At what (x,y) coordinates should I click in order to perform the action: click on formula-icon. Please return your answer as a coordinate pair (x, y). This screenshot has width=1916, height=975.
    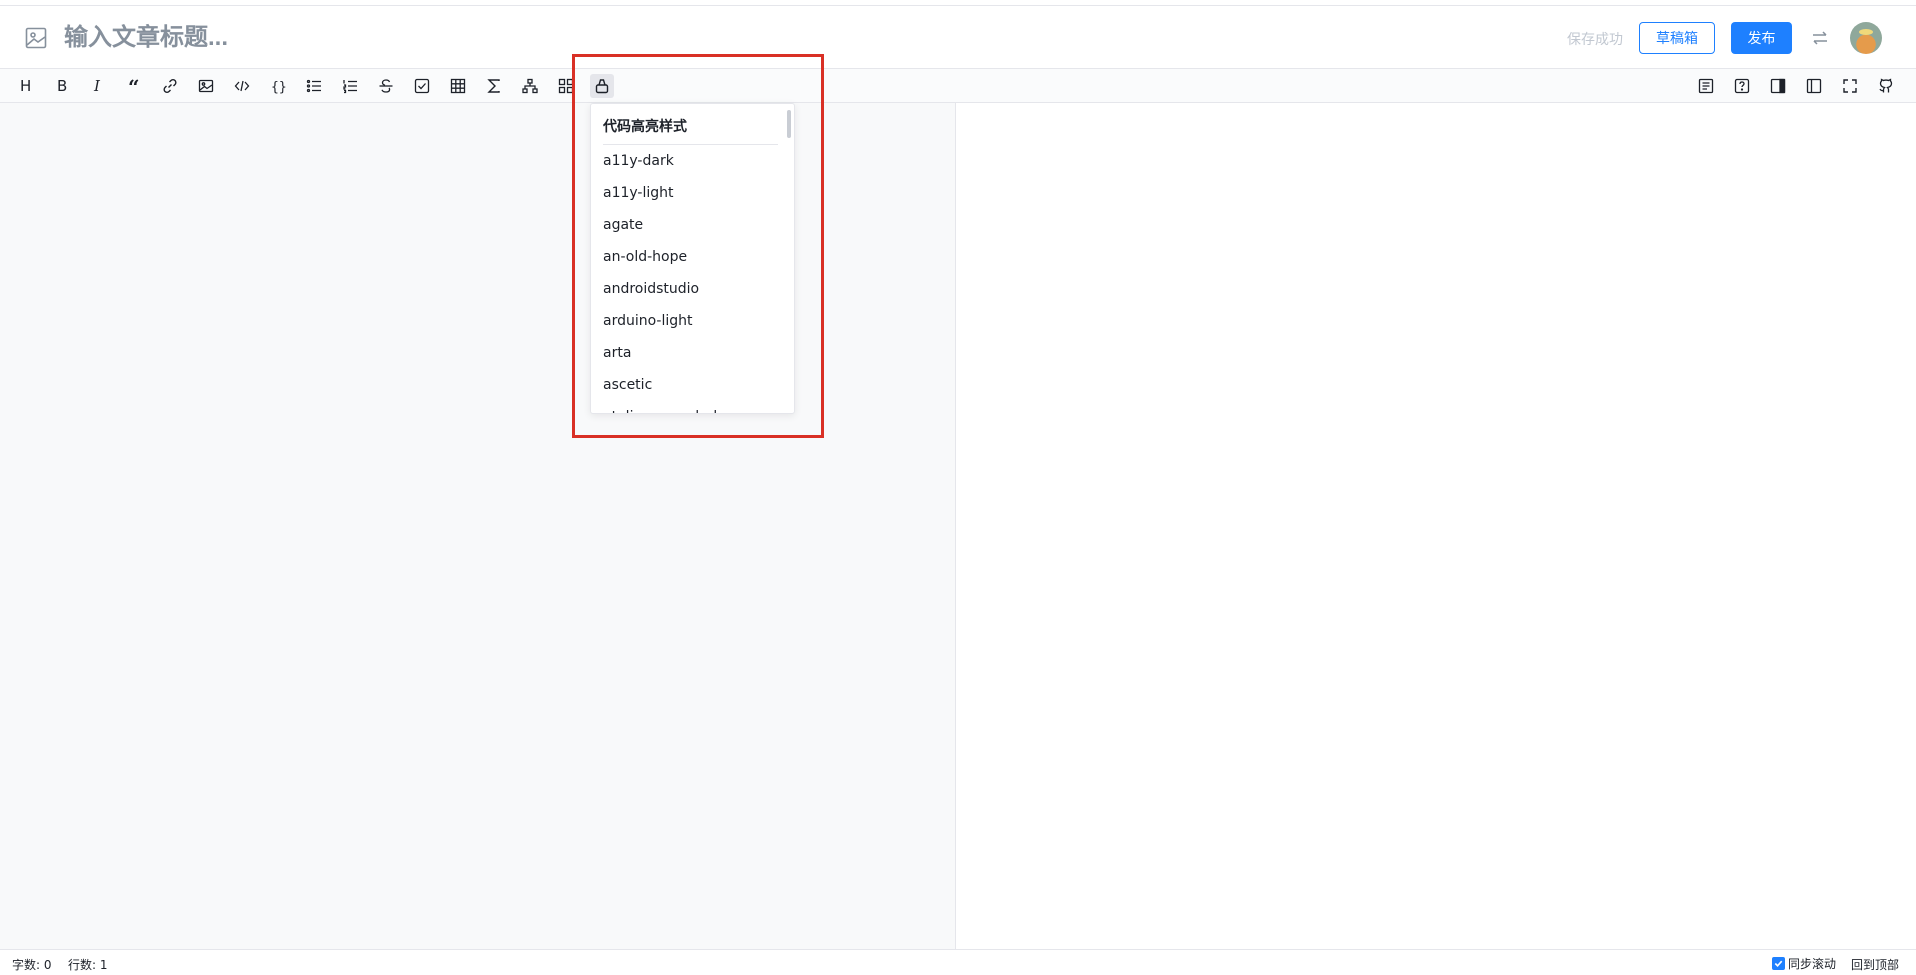
    Looking at the image, I should click on (494, 86).